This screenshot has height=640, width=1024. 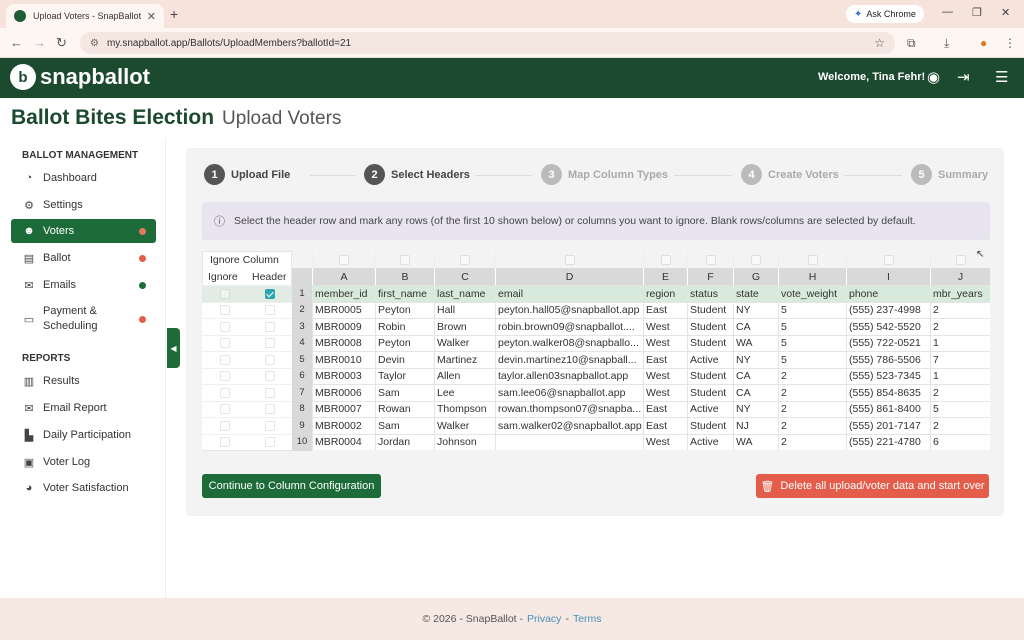 I want to click on site-info-icon: ⚙, so click(x=94, y=43).